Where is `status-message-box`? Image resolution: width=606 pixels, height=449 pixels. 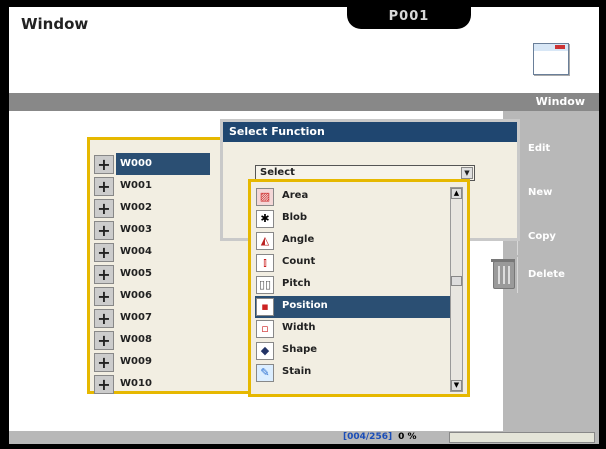
status-message-box is located at coordinates (522, 437).